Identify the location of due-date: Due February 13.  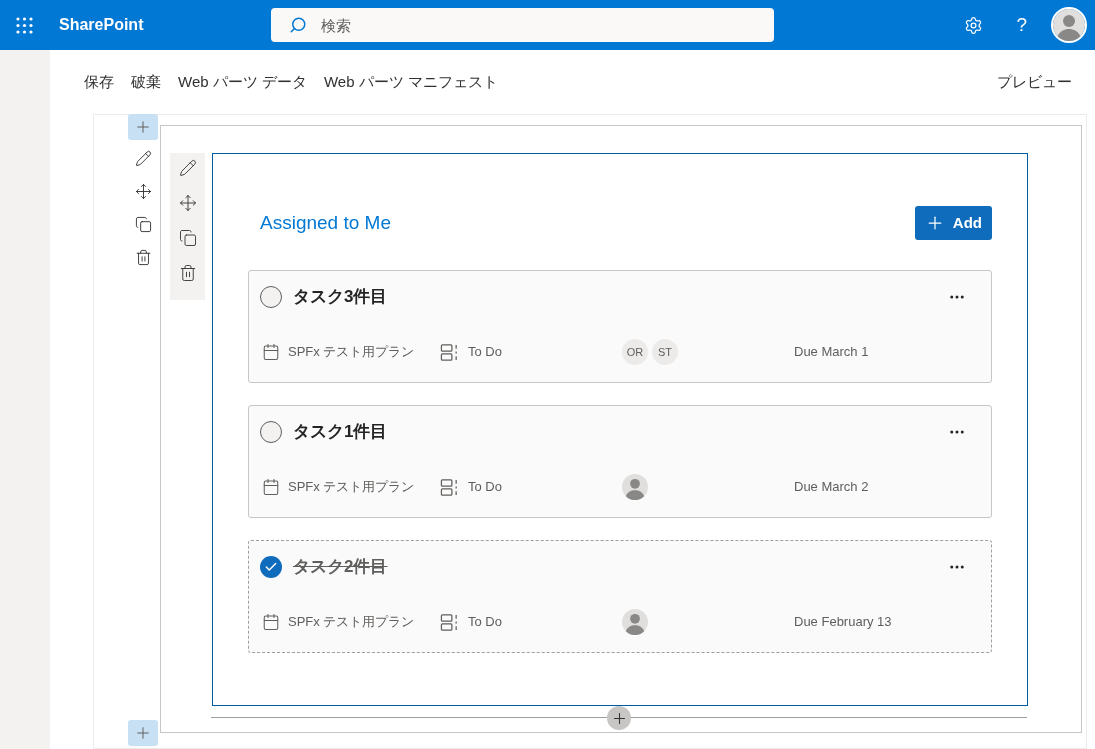
(843, 622).